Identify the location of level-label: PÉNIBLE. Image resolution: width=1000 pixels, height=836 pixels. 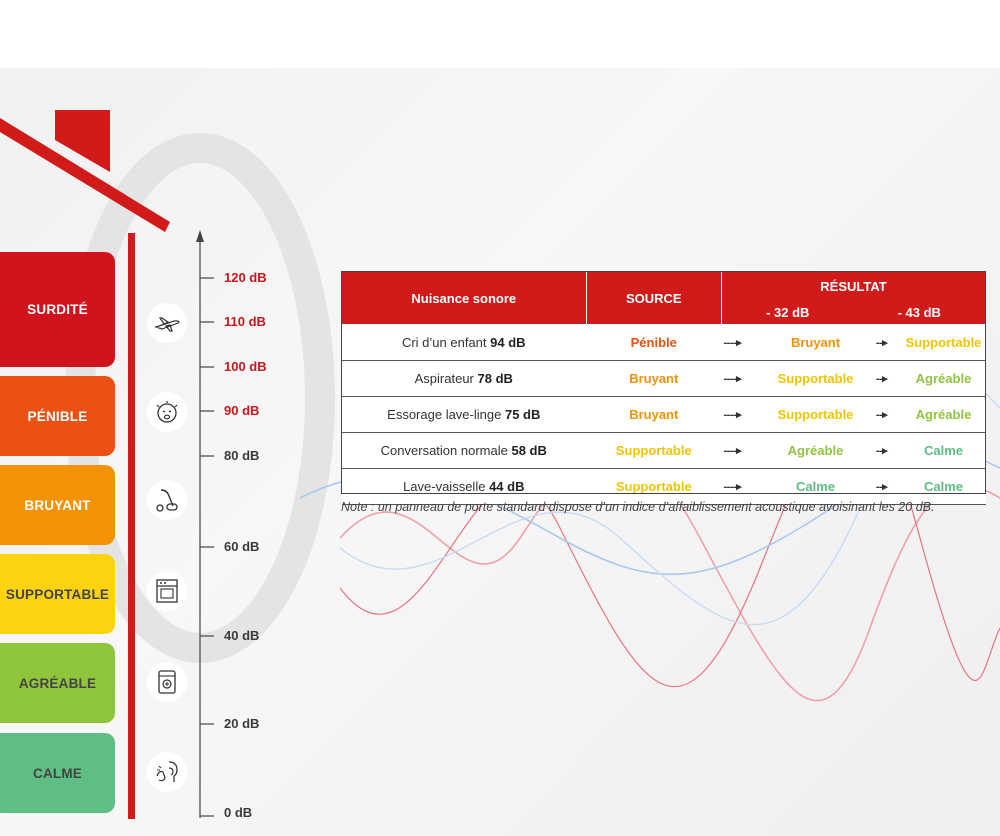
(57, 416).